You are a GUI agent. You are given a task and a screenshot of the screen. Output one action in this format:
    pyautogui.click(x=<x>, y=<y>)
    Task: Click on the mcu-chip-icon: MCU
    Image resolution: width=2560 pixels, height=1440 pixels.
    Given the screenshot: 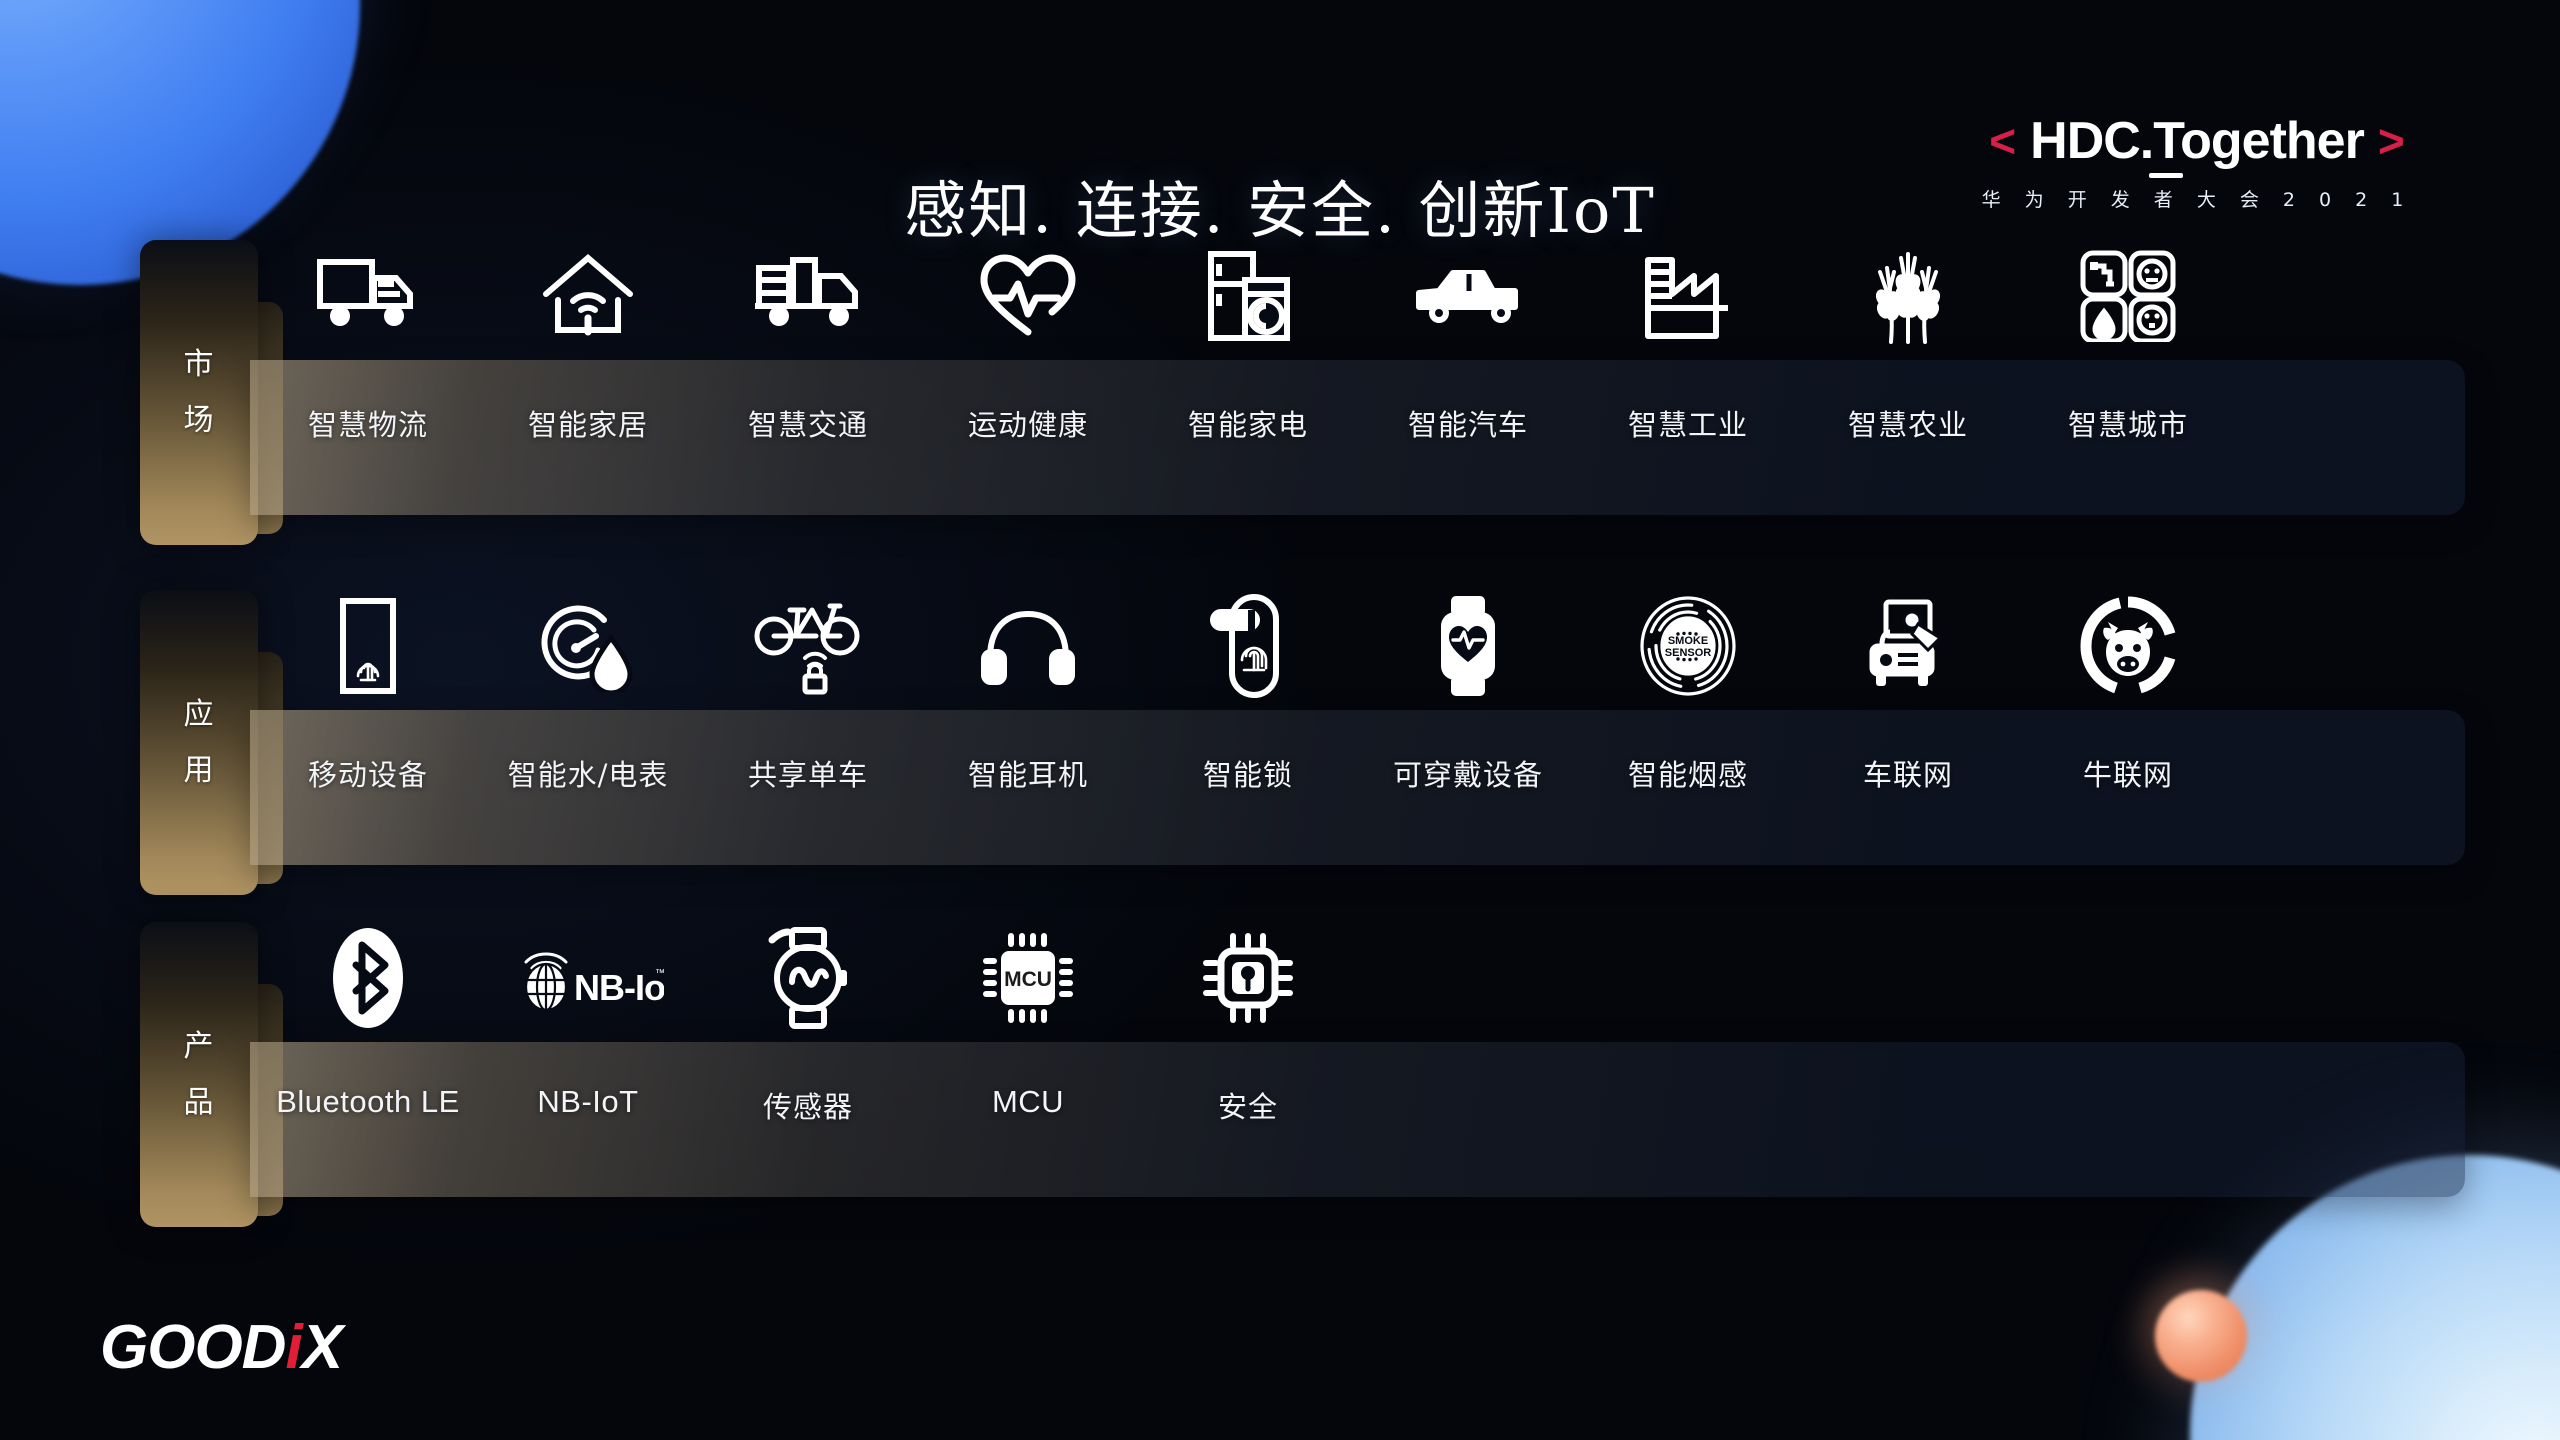 What is the action you would take?
    pyautogui.click(x=1028, y=978)
    